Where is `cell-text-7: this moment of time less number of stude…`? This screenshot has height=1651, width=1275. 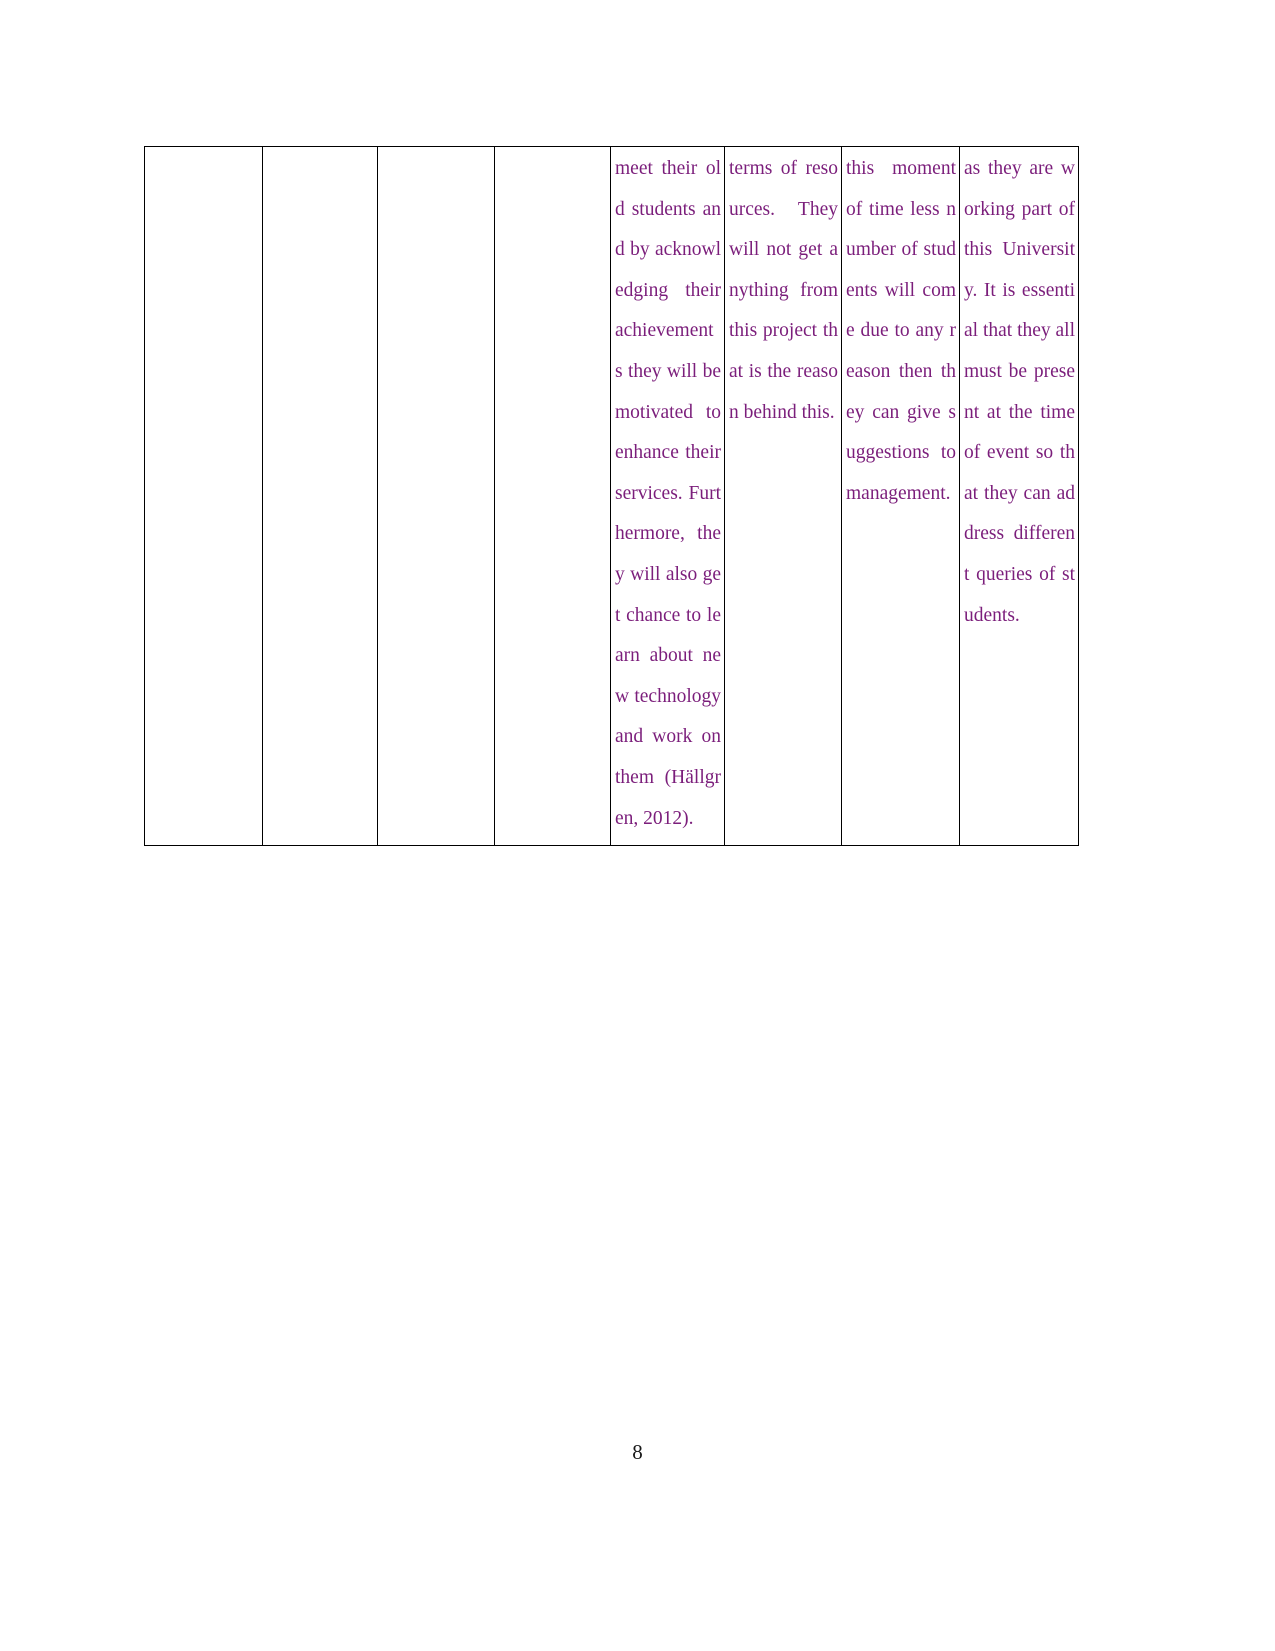
cell-text-7: this moment of time less number of stude… is located at coordinates (901, 331).